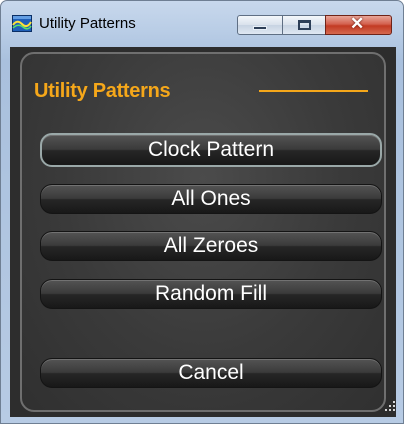 This screenshot has width=404, height=424. I want to click on clock-pattern-button: Clock Pattern, so click(211, 150).